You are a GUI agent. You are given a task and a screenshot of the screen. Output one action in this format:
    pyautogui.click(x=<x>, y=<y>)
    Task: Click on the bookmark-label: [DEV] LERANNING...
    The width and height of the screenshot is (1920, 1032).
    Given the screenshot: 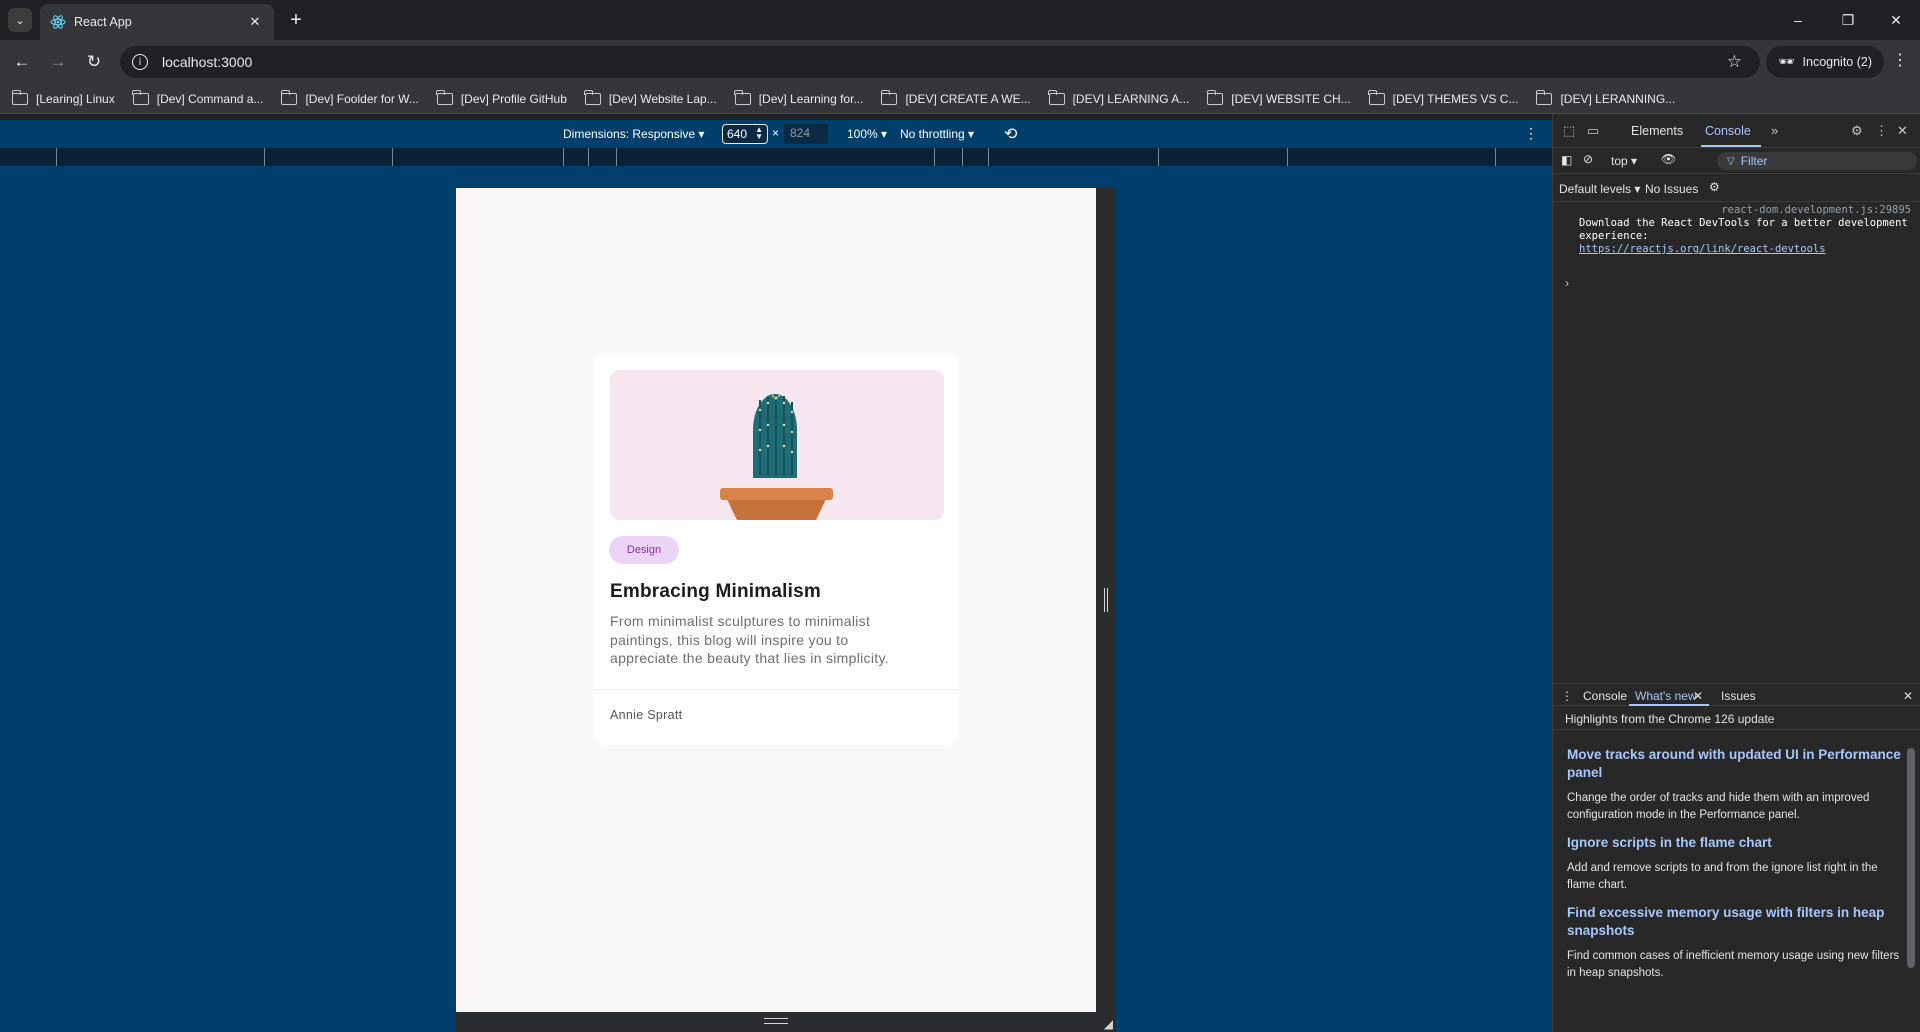 What is the action you would take?
    pyautogui.click(x=1618, y=98)
    